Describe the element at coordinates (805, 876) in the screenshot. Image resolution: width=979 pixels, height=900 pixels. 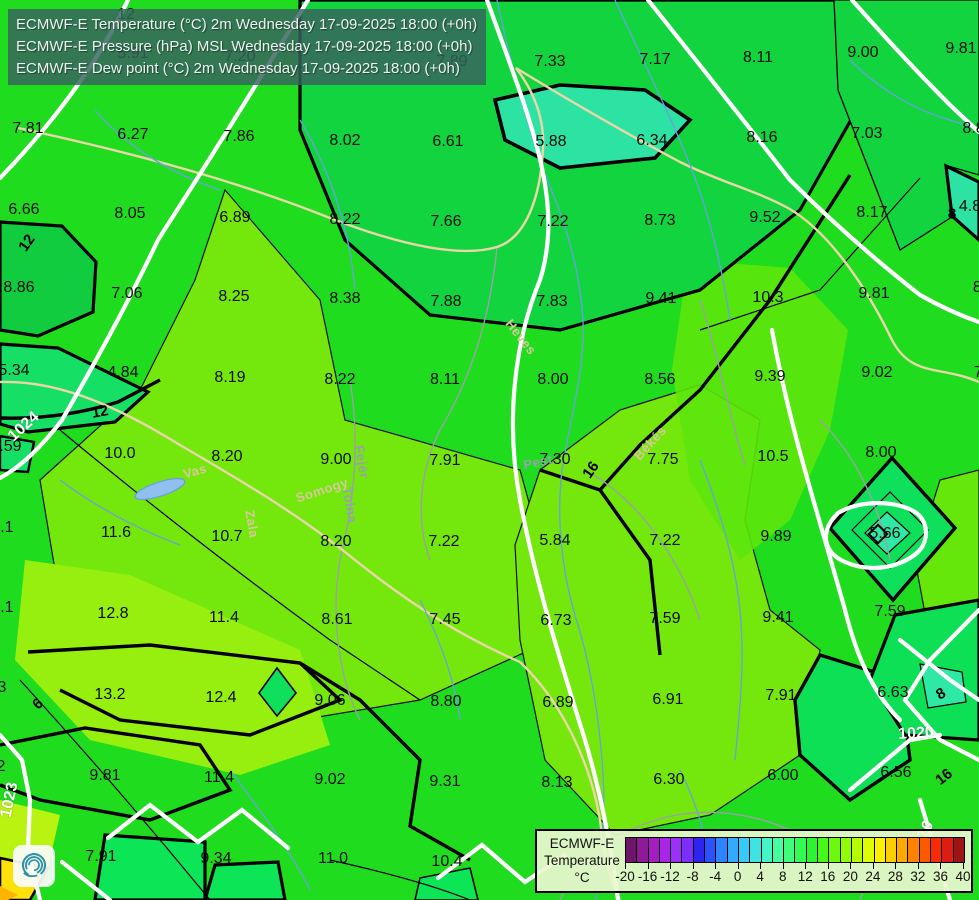
I see `legend-tick-value: 12` at that location.